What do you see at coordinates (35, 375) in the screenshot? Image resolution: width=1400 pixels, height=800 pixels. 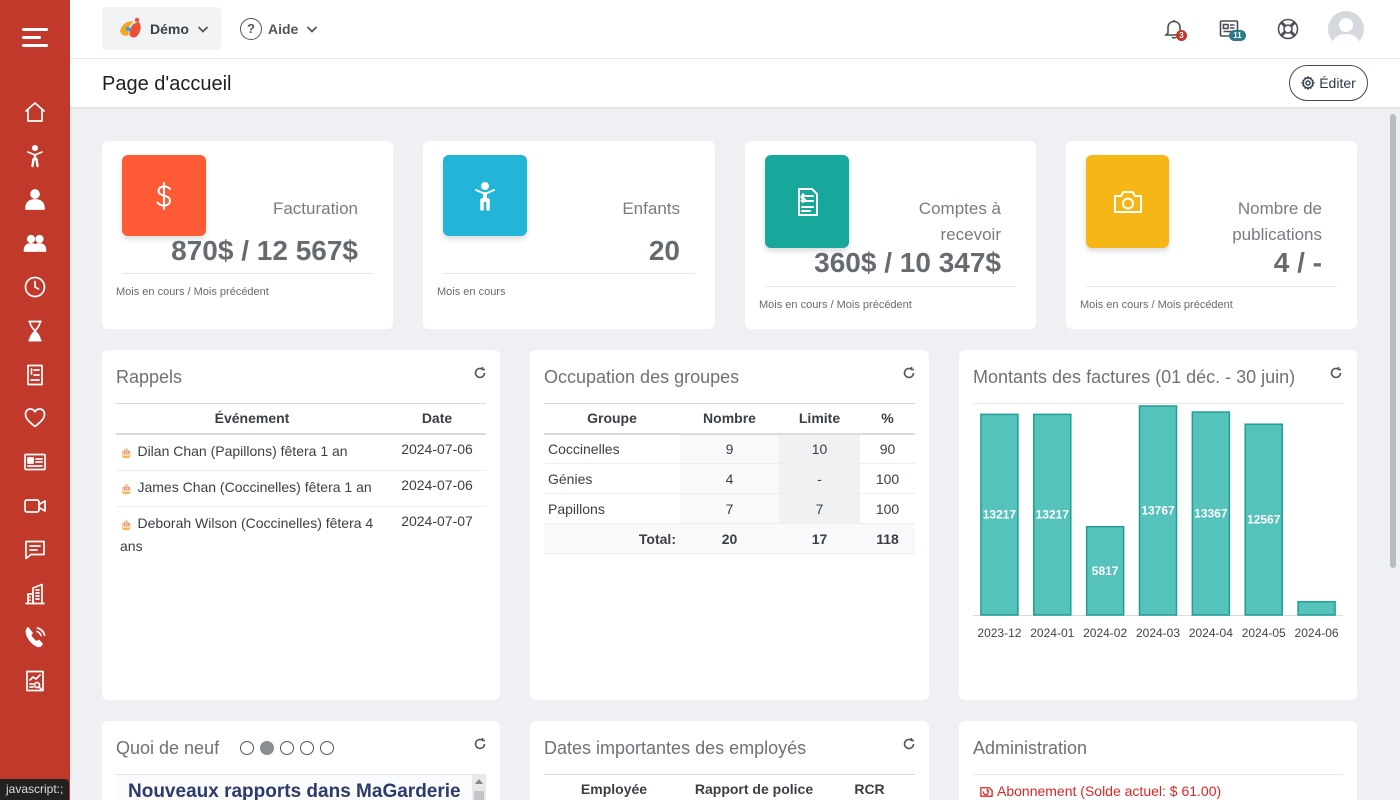 I see `sidebar-item-billing` at bounding box center [35, 375].